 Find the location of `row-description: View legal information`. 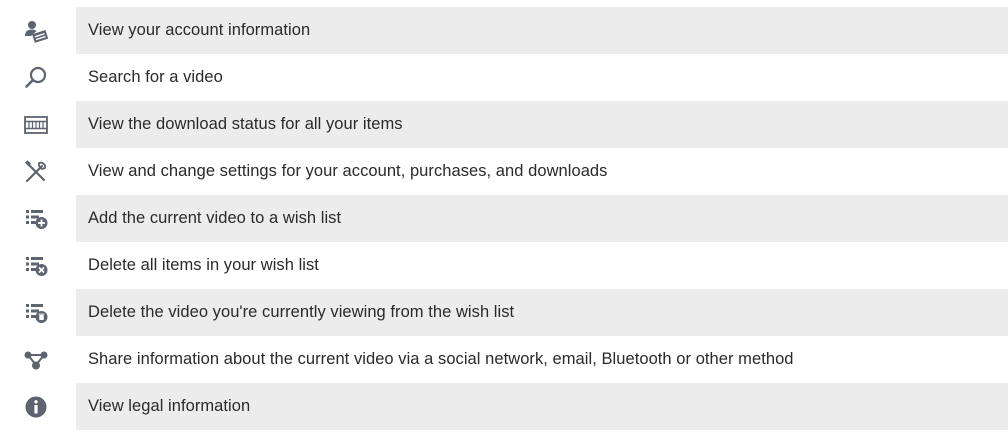

row-description: View legal information is located at coordinates (542, 406).